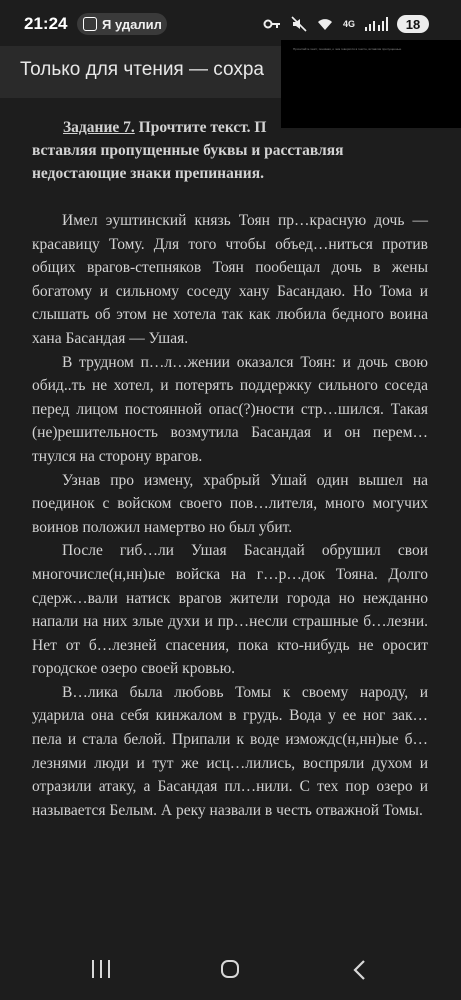  I want to click on task-label: Задание 7., so click(99, 127).